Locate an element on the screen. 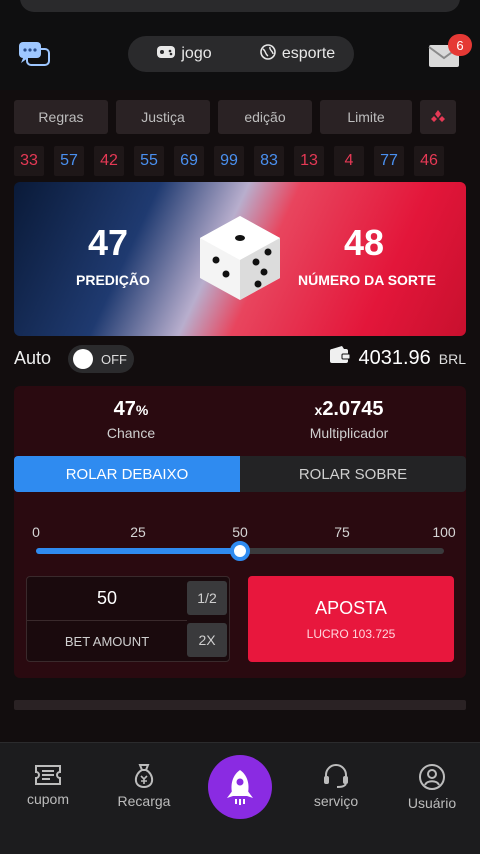 This screenshot has height=854, width=480. nav-cupom: cupom is located at coordinates (48, 785).